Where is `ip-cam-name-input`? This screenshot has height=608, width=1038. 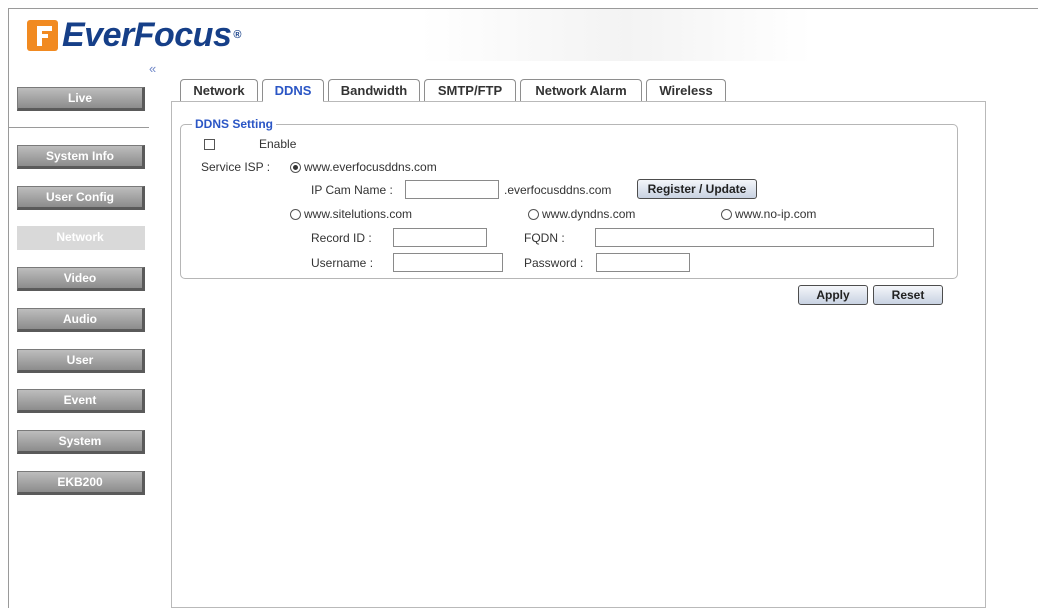
ip-cam-name-input is located at coordinates (452, 189).